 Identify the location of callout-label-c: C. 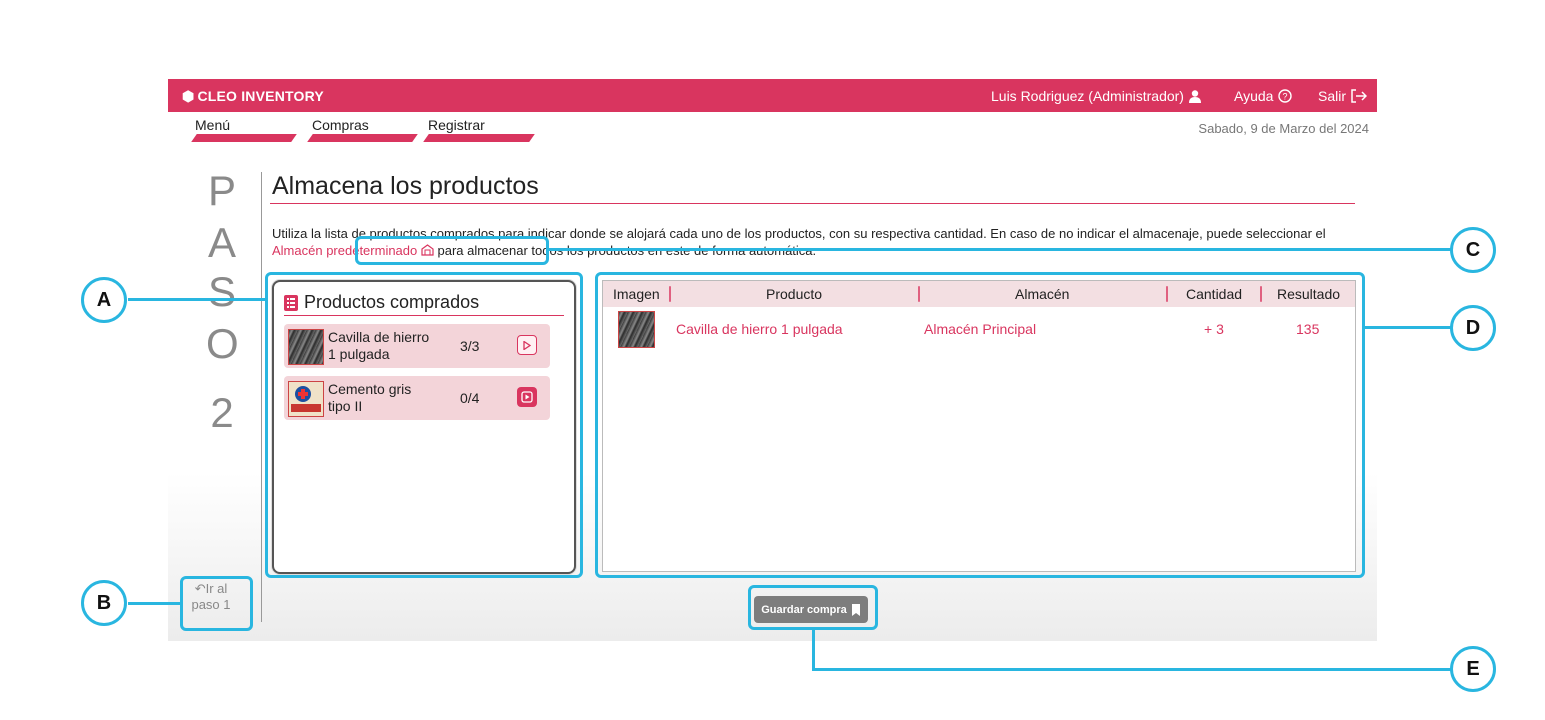
(1473, 250).